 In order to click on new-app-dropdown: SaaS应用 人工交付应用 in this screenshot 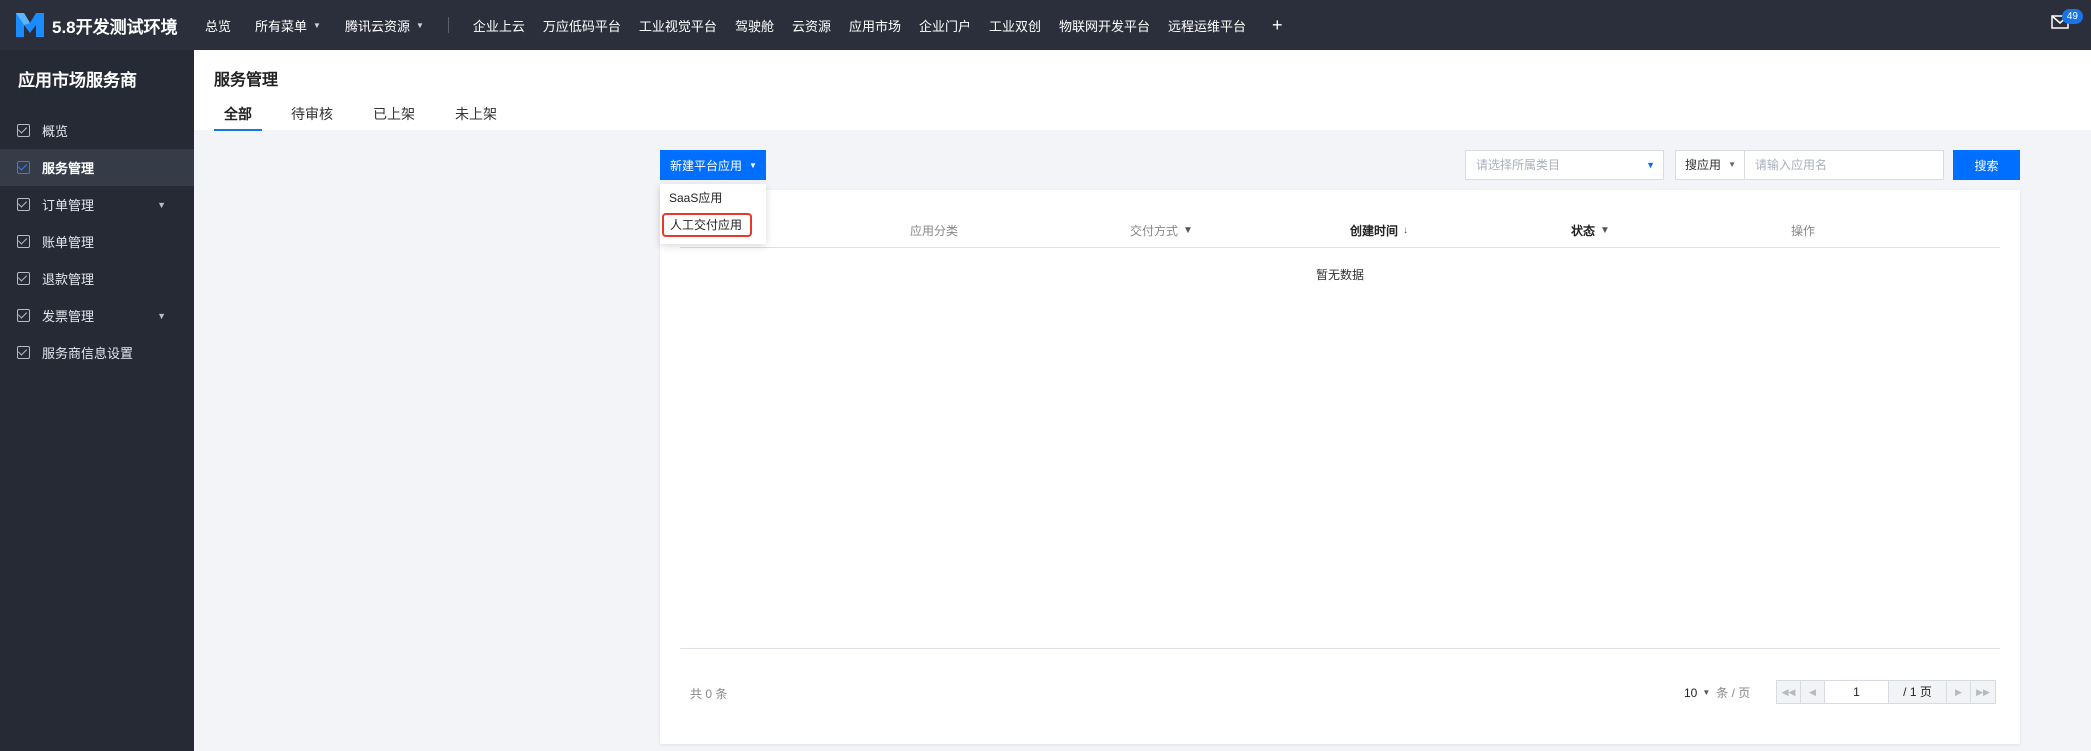, I will do `click(713, 214)`.